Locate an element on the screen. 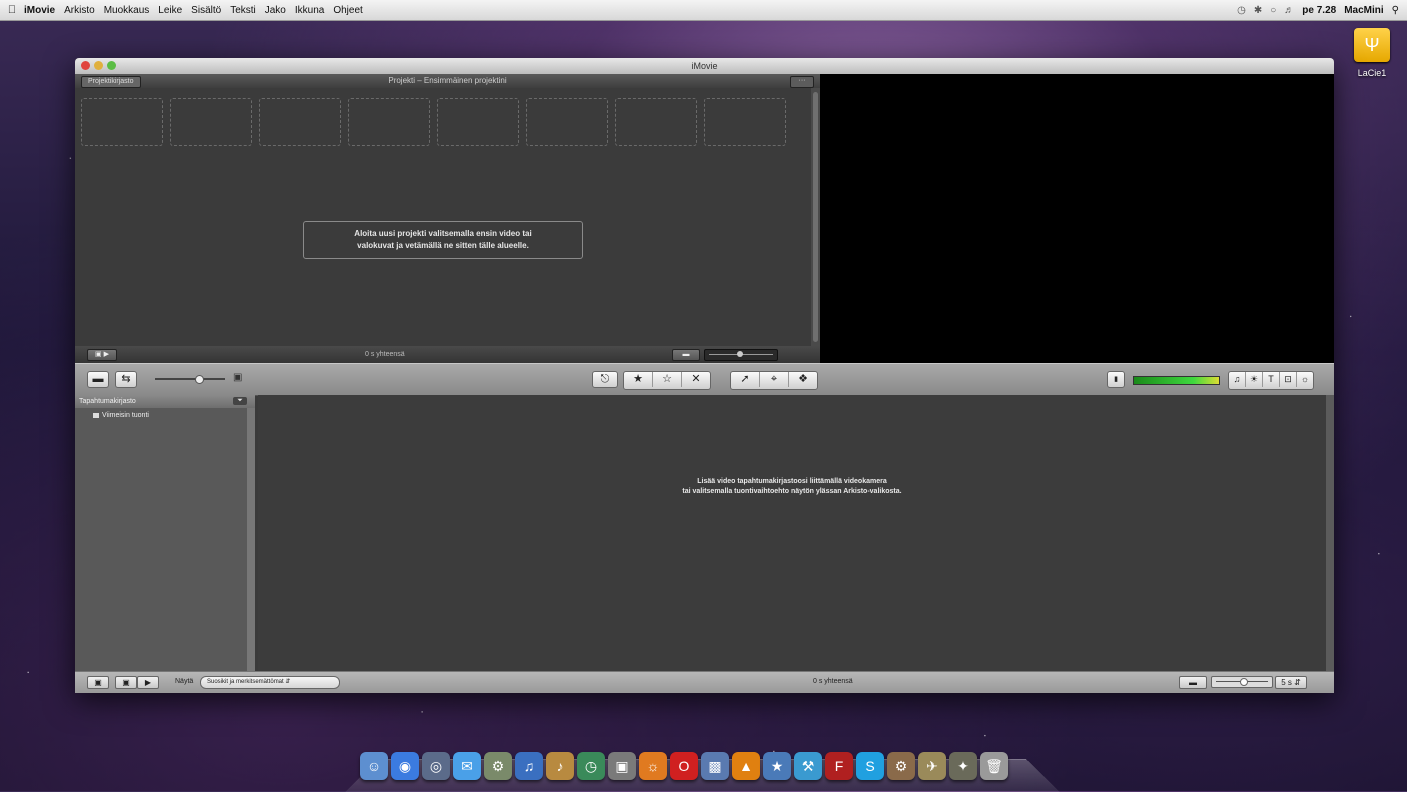 This screenshot has width=1407, height=792. menu-item-muokkaus: Muokkaus is located at coordinates (127, 10).